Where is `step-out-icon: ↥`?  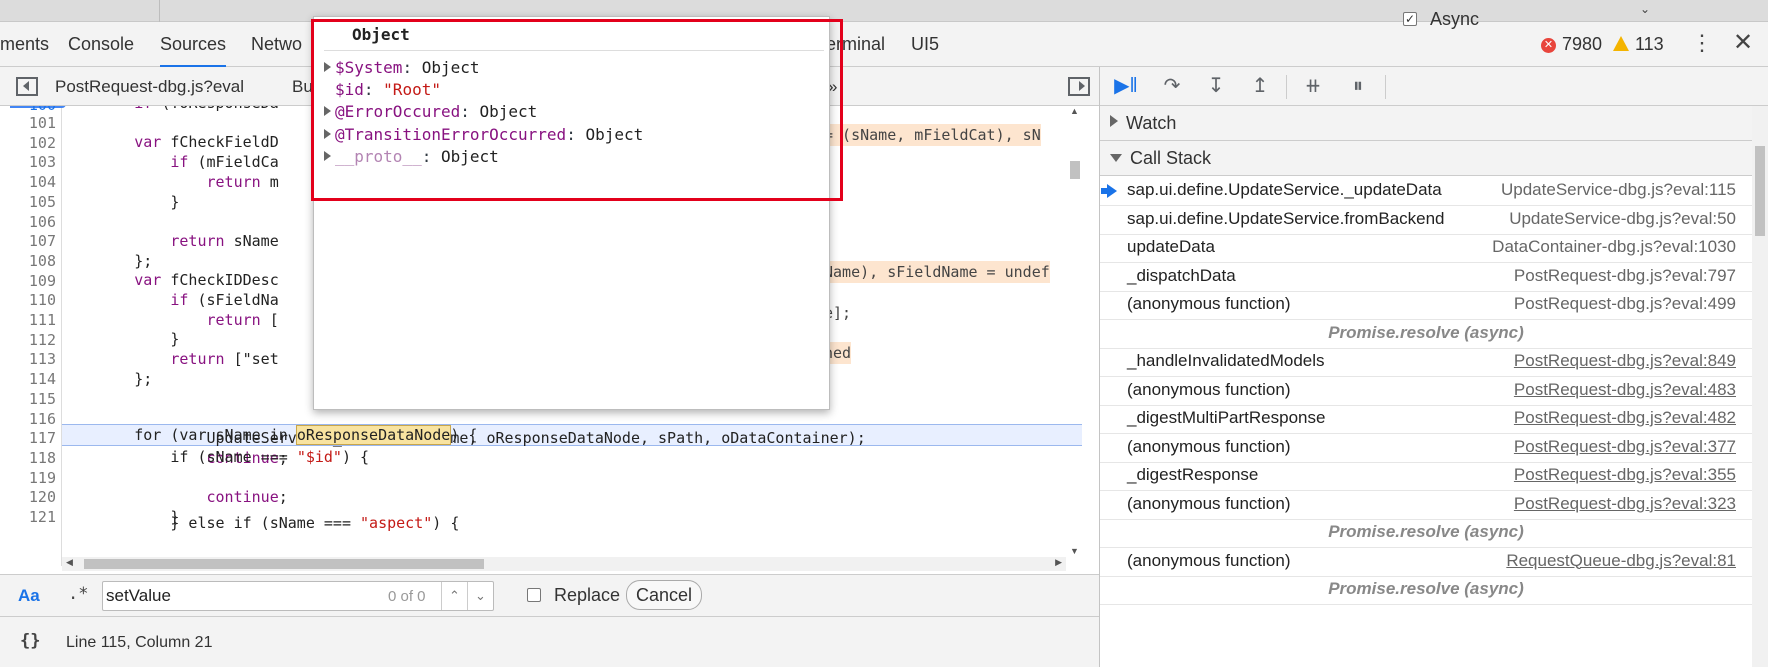
step-out-icon: ↥ is located at coordinates (1260, 86).